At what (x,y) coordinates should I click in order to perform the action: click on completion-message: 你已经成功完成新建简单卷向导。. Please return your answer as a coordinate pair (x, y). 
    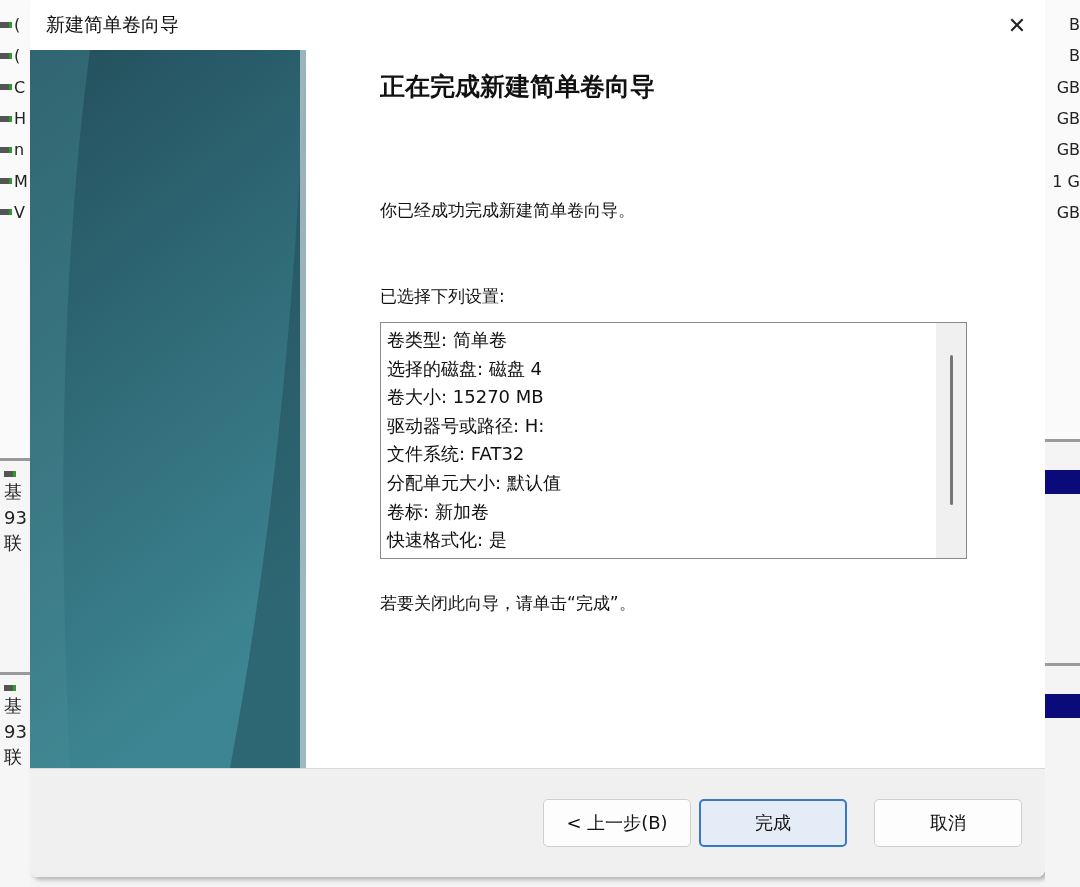
    Looking at the image, I should click on (508, 210).